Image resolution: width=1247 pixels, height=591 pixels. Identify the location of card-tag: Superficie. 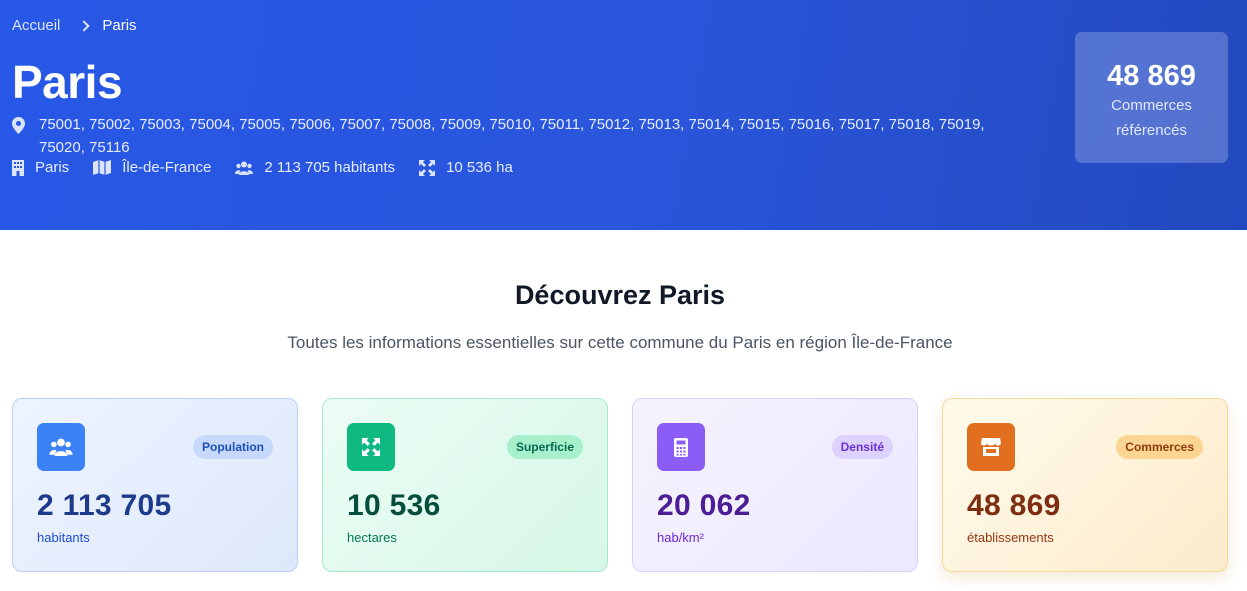
(544, 447).